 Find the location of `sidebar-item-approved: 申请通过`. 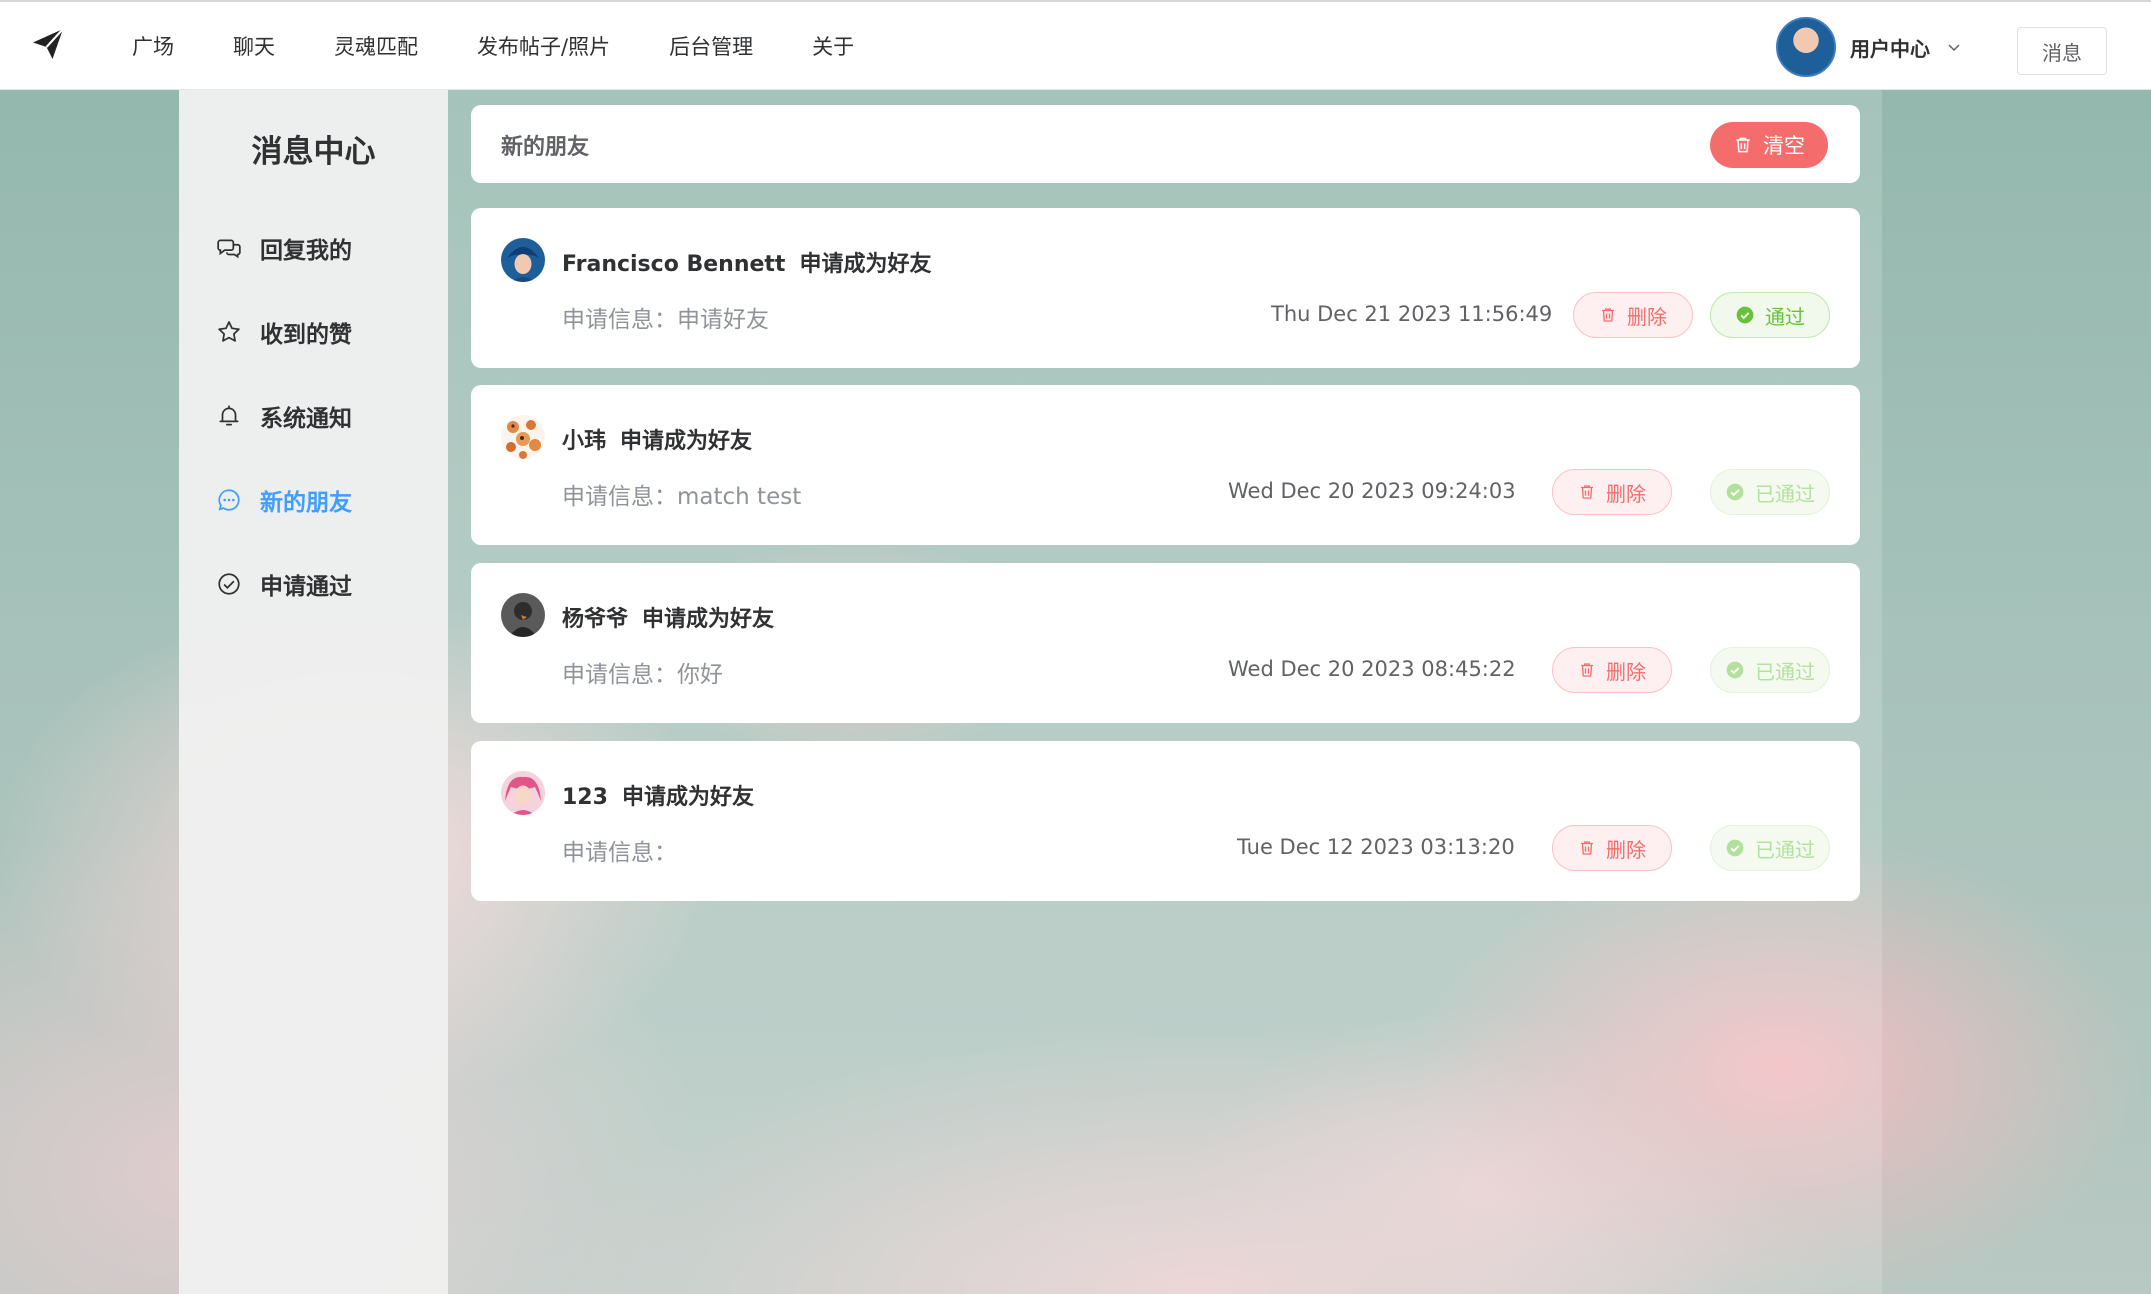

sidebar-item-approved: 申请通过 is located at coordinates (284, 584).